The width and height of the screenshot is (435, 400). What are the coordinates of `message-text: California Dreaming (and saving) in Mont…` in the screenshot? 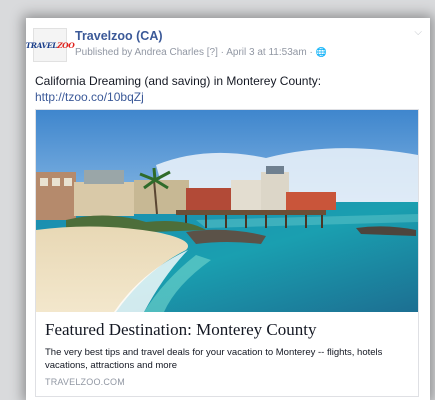 It's located at (178, 81).